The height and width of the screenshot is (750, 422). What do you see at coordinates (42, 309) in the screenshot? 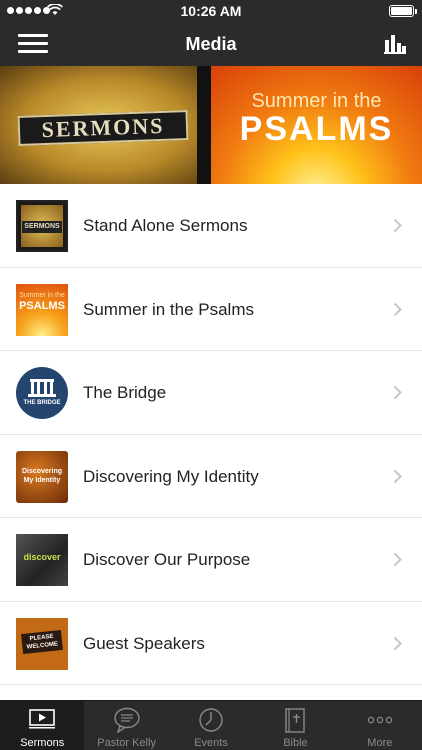
I see `summer-psalms-thumbnail: Summer in the PSALMS` at bounding box center [42, 309].